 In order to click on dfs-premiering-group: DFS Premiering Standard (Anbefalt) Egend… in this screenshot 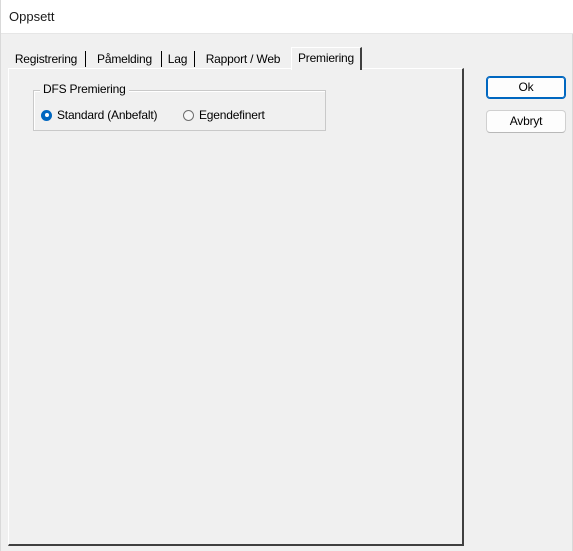, I will do `click(179, 106)`.